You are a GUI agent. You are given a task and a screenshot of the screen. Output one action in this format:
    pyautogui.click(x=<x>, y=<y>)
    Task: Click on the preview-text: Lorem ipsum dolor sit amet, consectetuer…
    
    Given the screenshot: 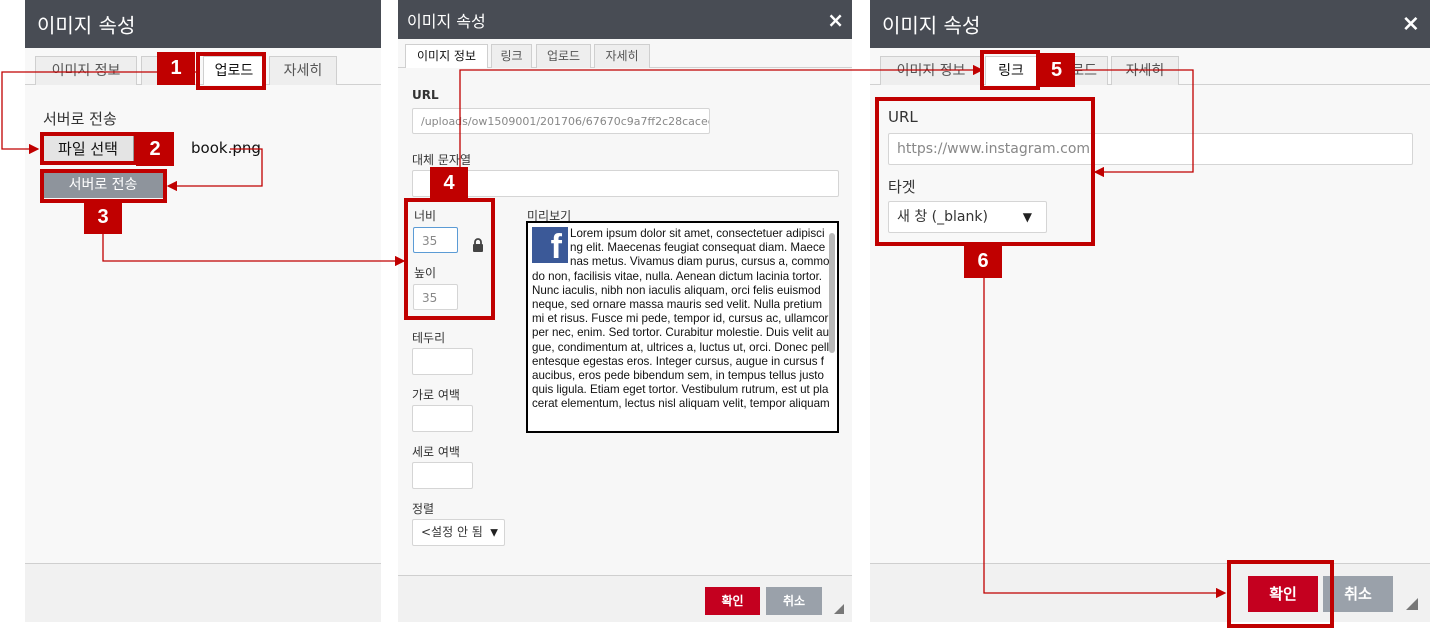 What is the action you would take?
    pyautogui.click(x=681, y=319)
    